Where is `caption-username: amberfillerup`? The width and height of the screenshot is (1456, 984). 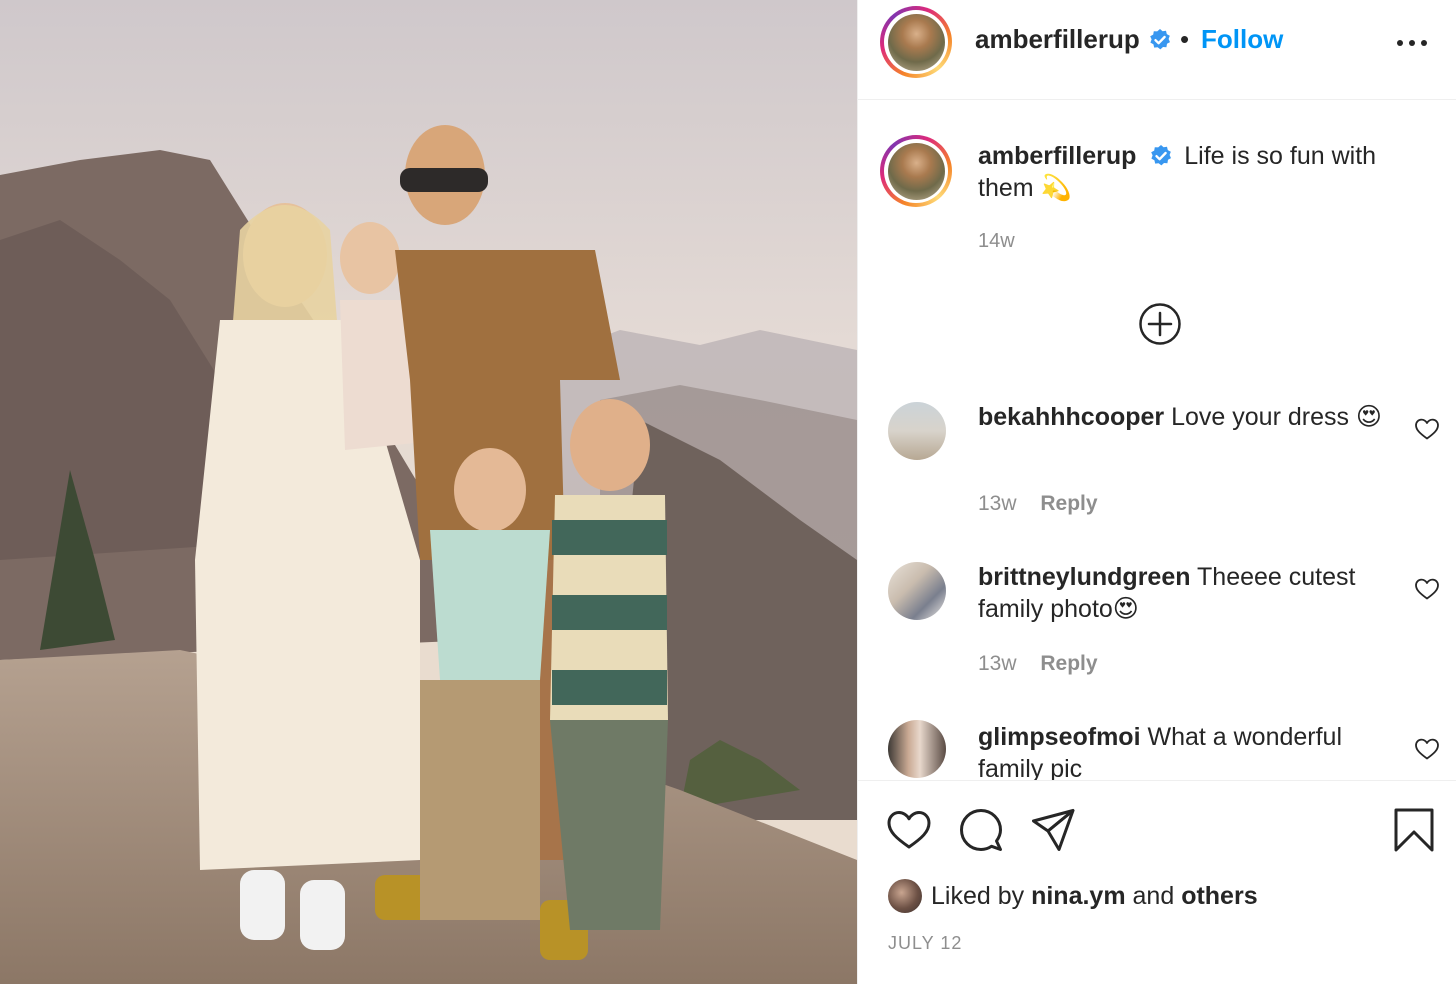 caption-username: amberfillerup is located at coordinates (1057, 156).